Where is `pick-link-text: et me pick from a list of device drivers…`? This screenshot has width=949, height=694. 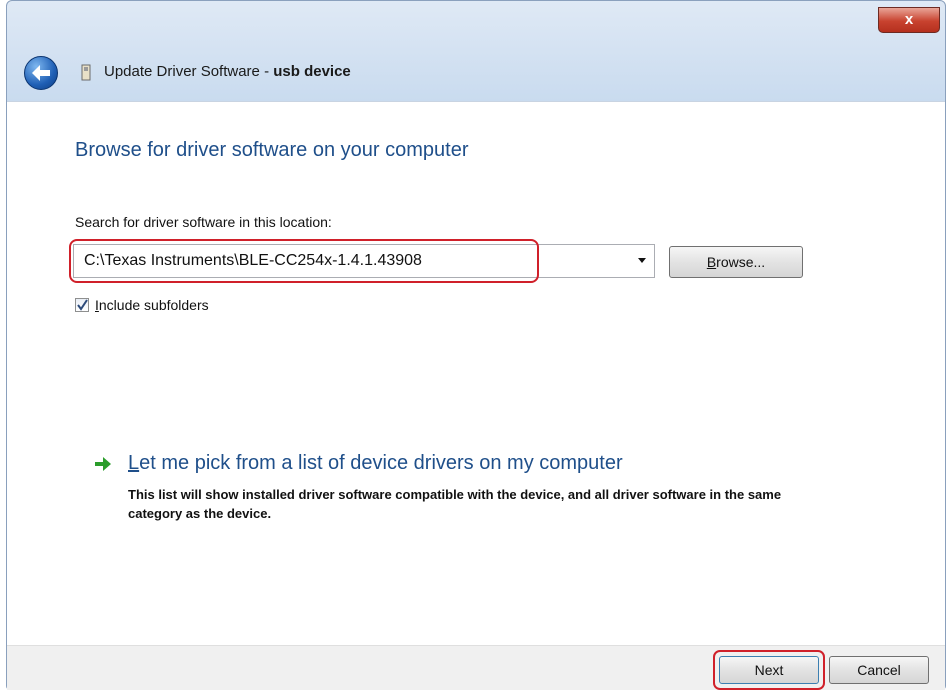 pick-link-text: et me pick from a list of device drivers… is located at coordinates (381, 463).